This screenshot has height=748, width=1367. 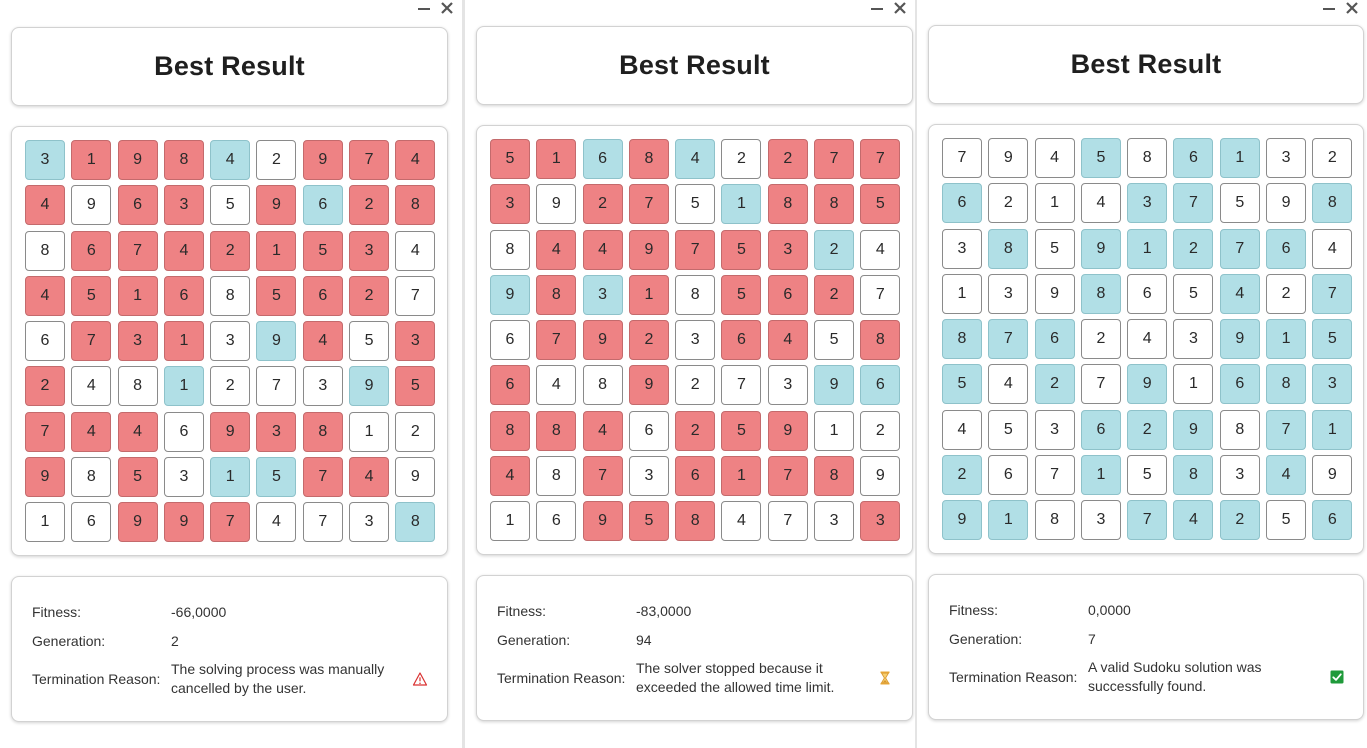 I want to click on title-card: Best Result, so click(x=1146, y=64).